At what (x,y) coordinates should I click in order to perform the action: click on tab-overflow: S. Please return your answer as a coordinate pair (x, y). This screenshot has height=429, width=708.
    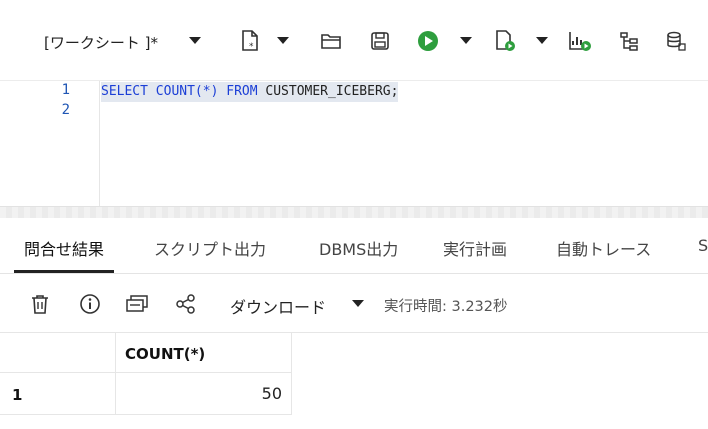
    Looking at the image, I should click on (703, 245).